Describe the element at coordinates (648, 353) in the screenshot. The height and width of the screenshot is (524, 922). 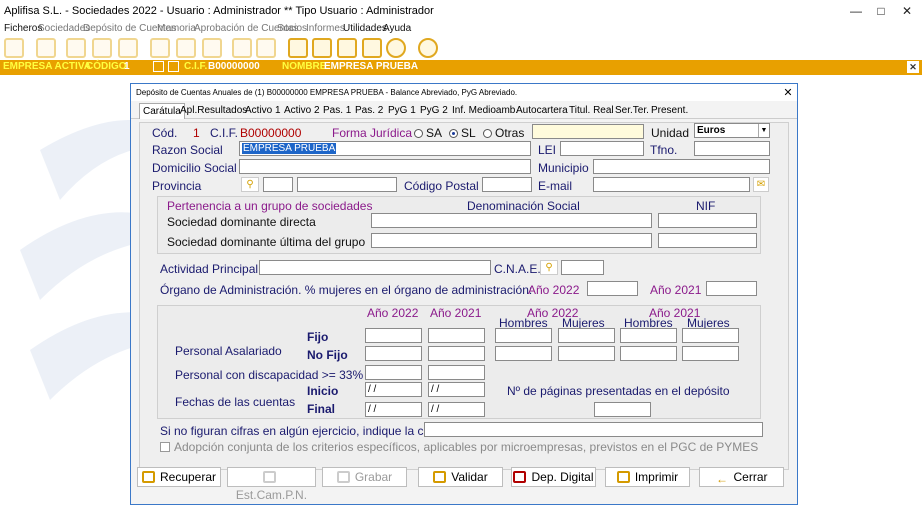
I see `nofijo-h2021-input` at that location.